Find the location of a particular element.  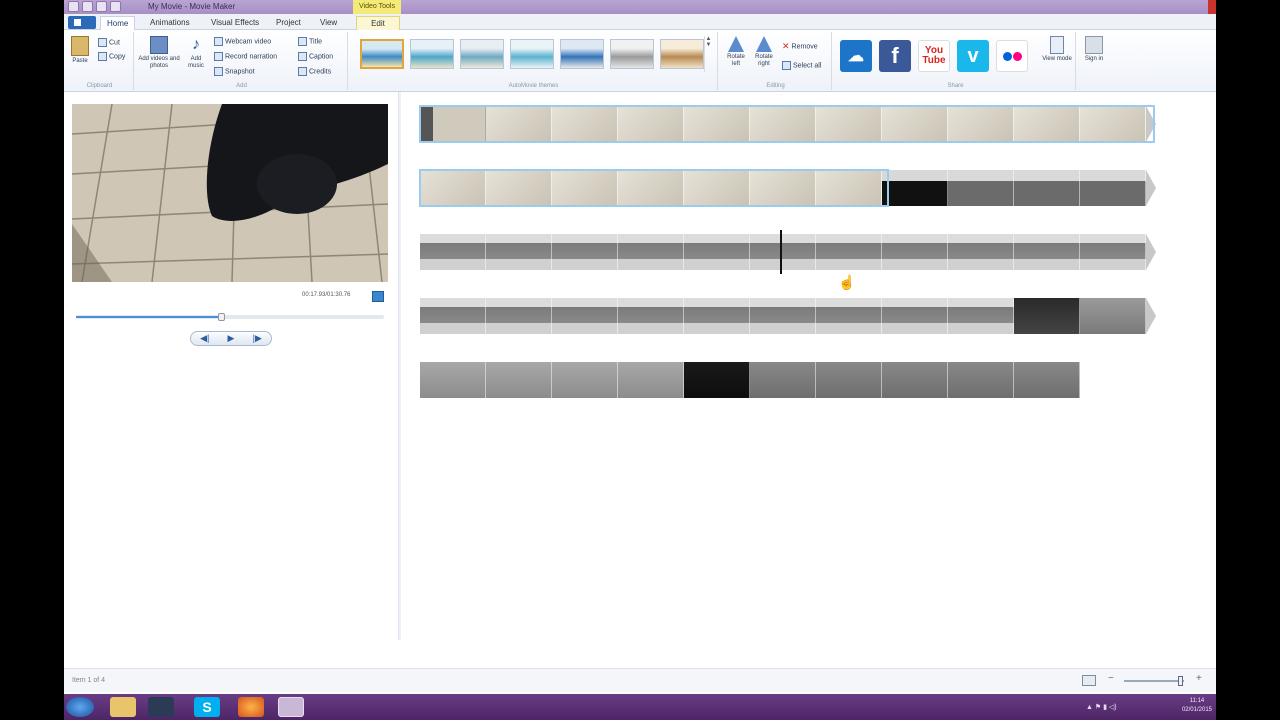

view-mode-button: View mode is located at coordinates (1057, 49).